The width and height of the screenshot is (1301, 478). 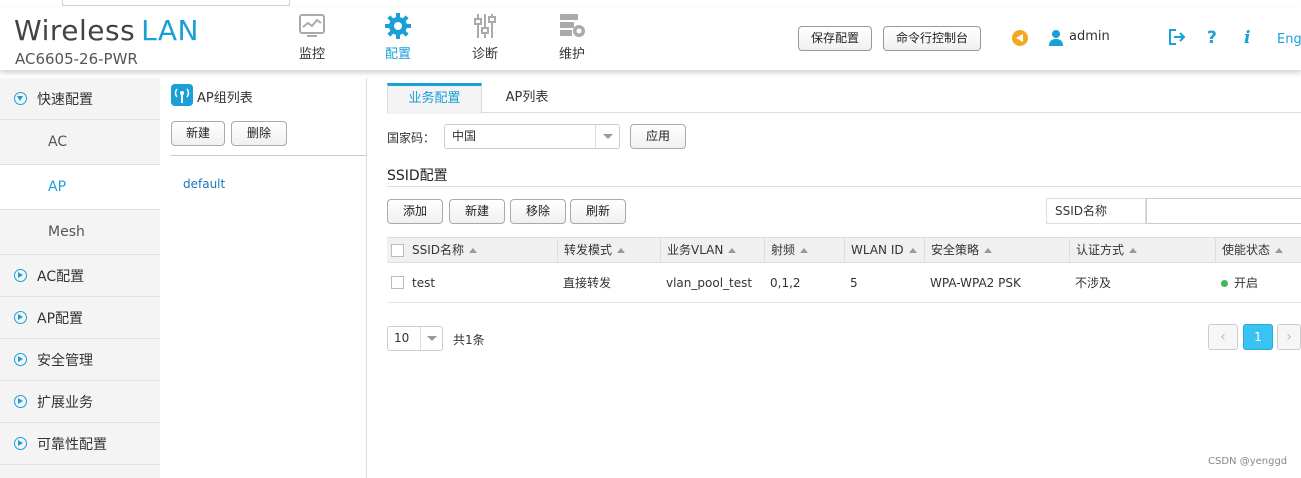 I want to click on nav-tab-diagnose: 诊断, so click(x=485, y=36).